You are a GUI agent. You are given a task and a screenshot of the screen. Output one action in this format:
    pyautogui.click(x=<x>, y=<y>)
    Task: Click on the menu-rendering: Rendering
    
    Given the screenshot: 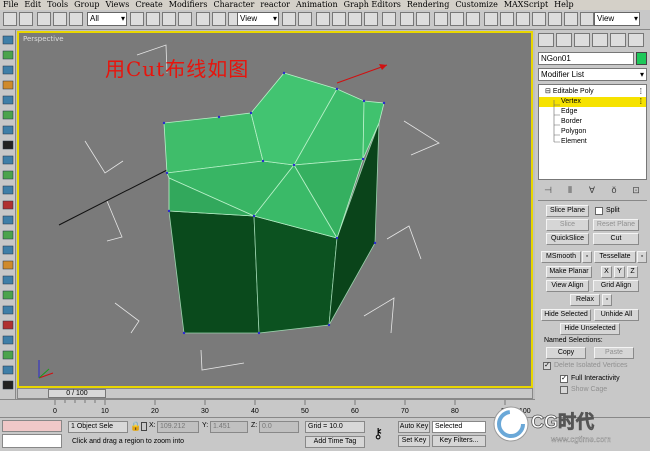 What is the action you would take?
    pyautogui.click(x=428, y=5)
    